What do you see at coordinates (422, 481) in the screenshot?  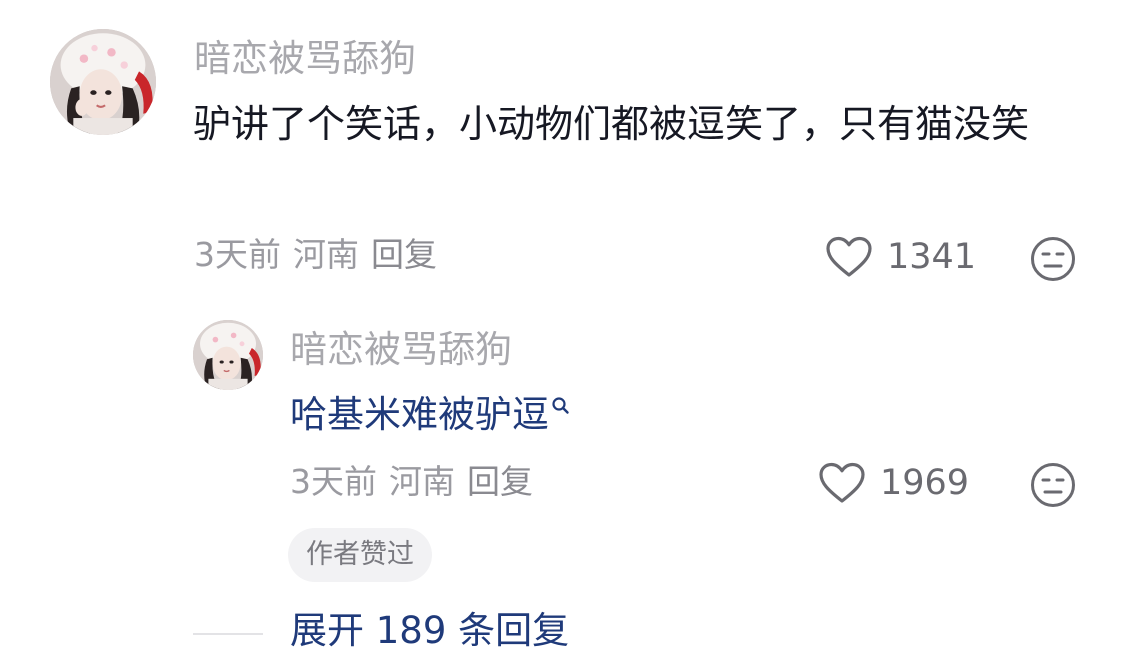 I see `reply-location: 河南` at bounding box center [422, 481].